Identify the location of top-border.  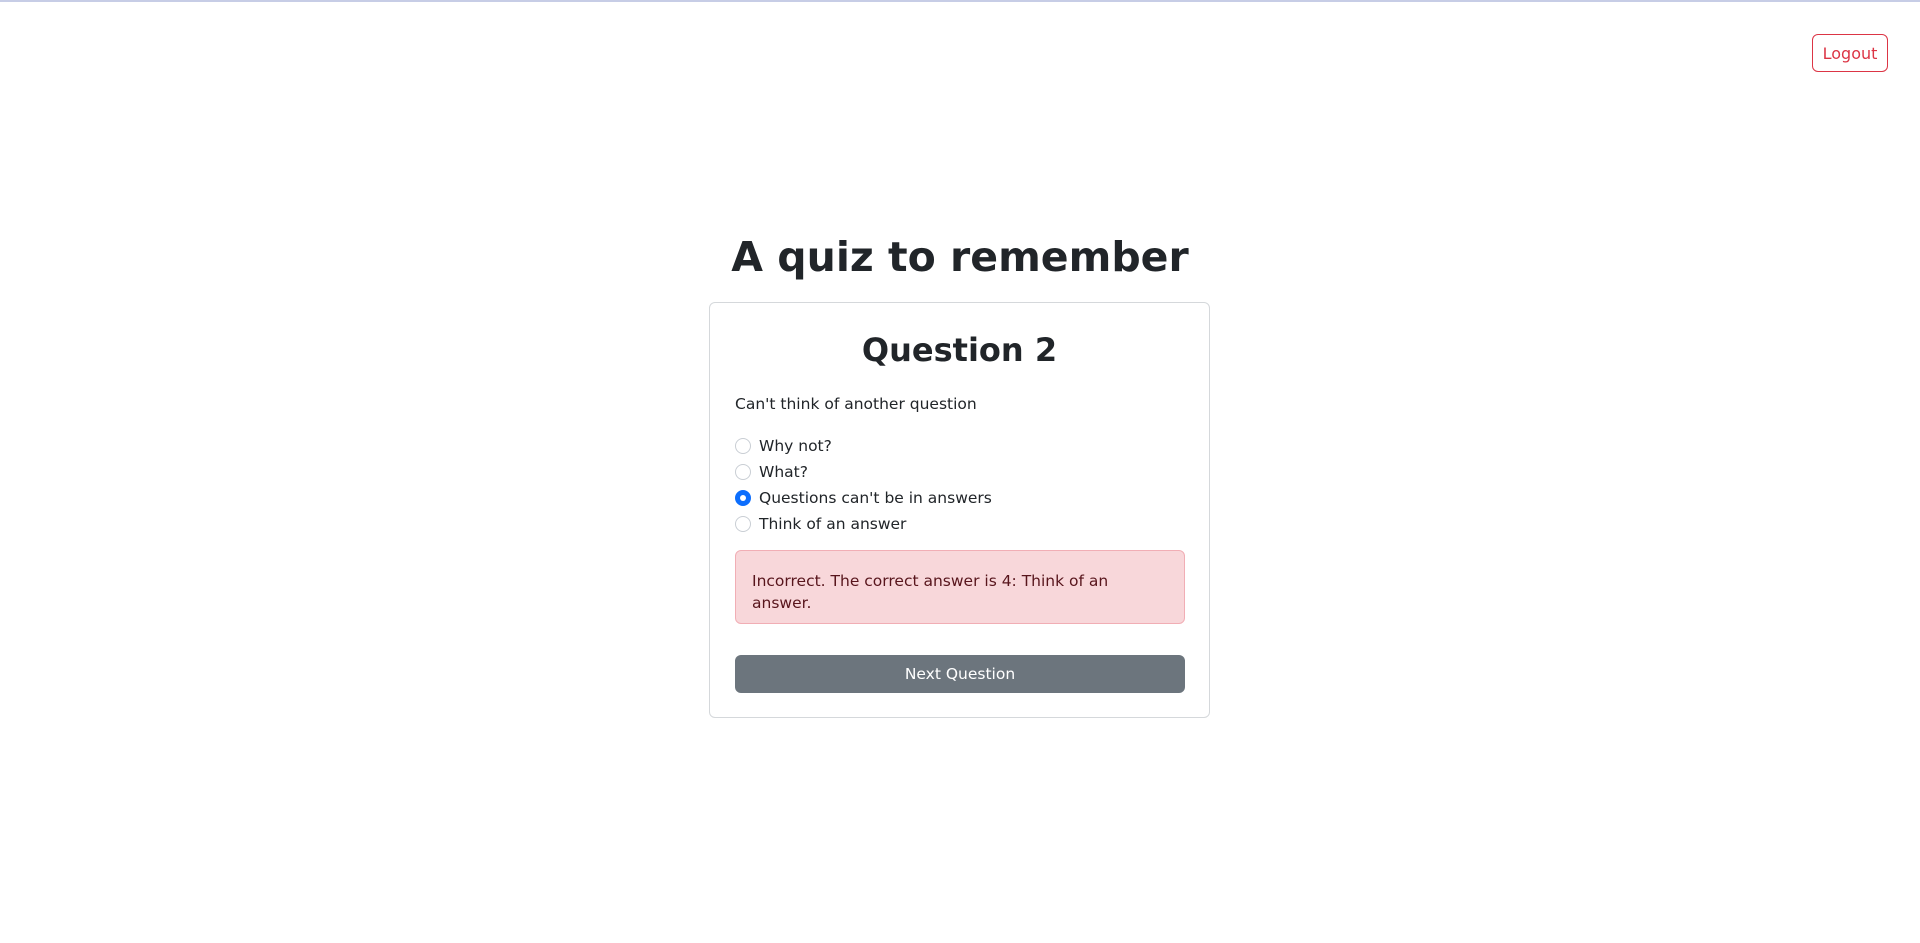
(960, 1).